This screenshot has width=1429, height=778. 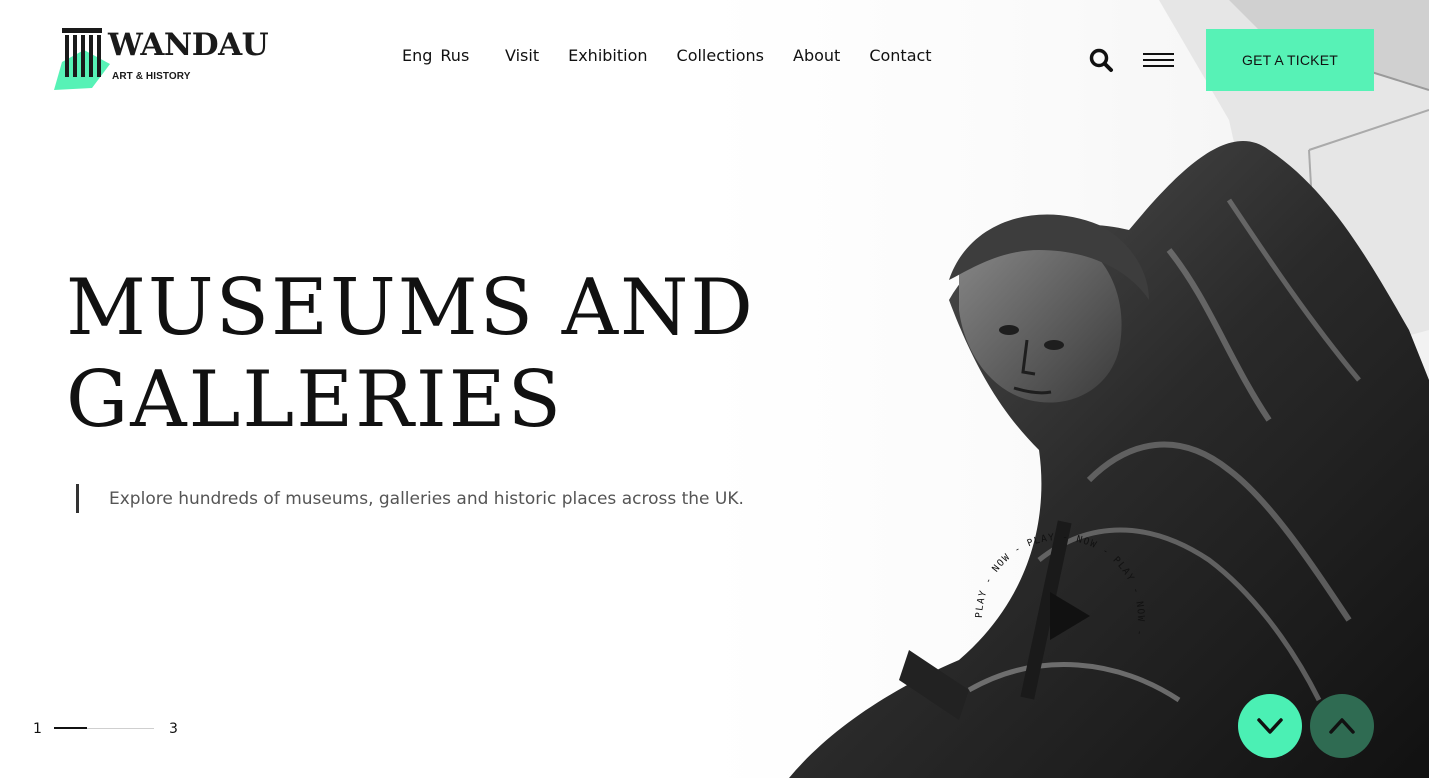 What do you see at coordinates (900, 55) in the screenshot?
I see `nav-contact: Contact` at bounding box center [900, 55].